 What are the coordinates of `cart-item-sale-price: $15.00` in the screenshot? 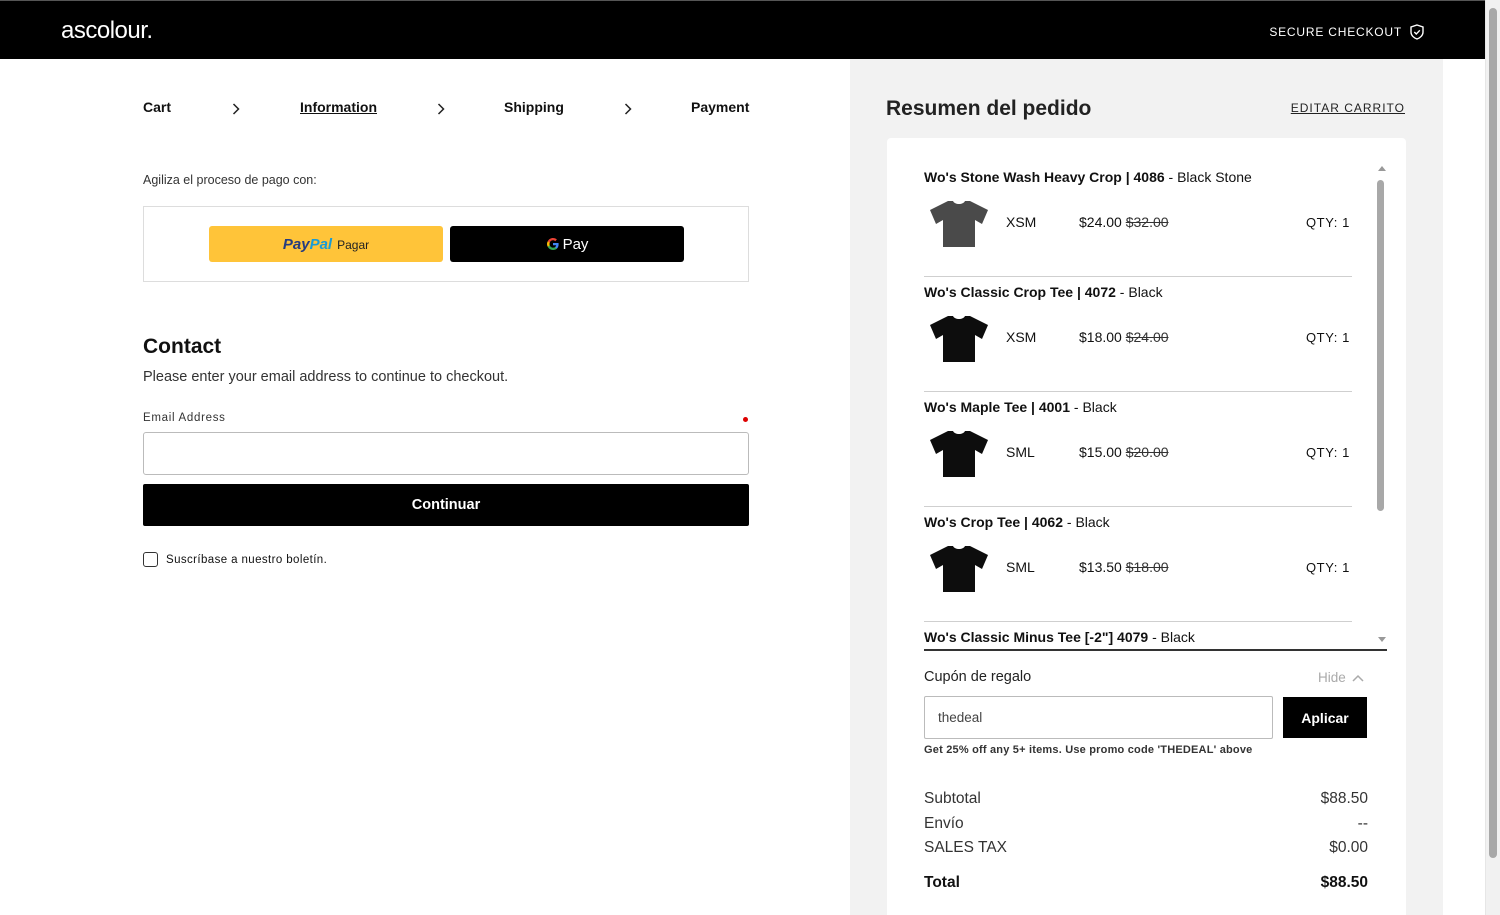 It's located at (1100, 452).